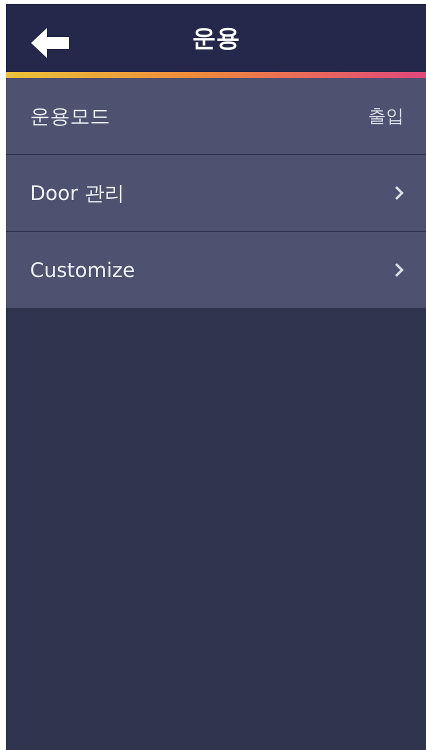 The height and width of the screenshot is (750, 426). Describe the element at coordinates (51, 43) in the screenshot. I see `back-arrow-icon` at that location.